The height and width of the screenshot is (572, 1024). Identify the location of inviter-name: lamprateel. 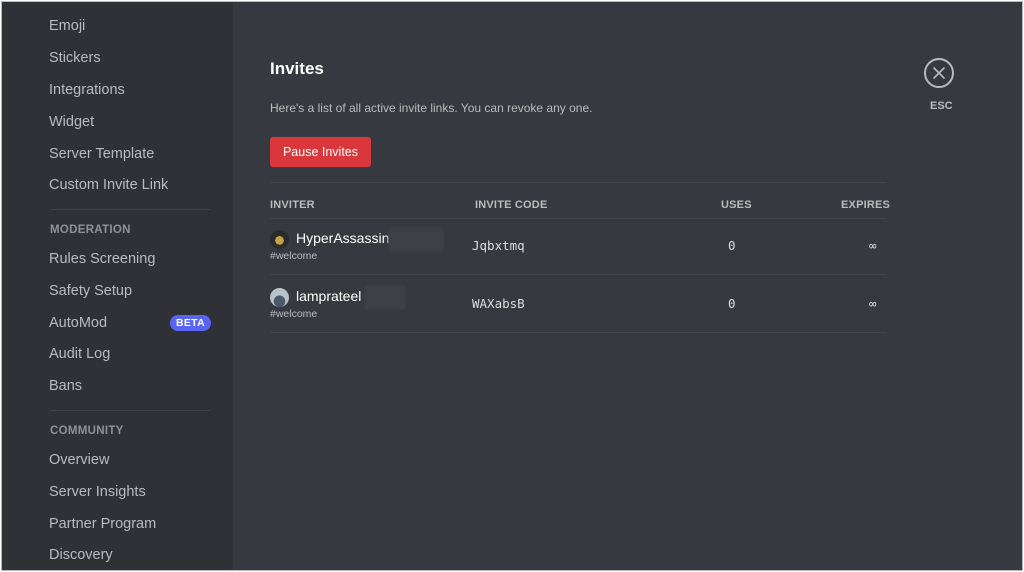
(329, 296).